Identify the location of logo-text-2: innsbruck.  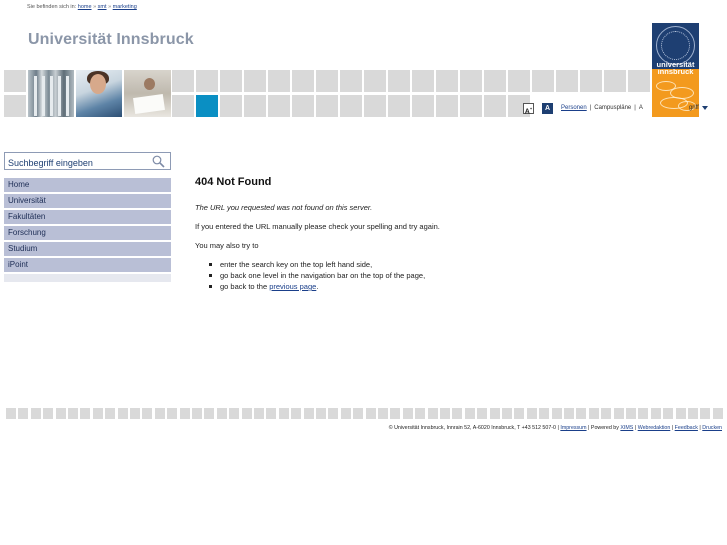
(675, 72).